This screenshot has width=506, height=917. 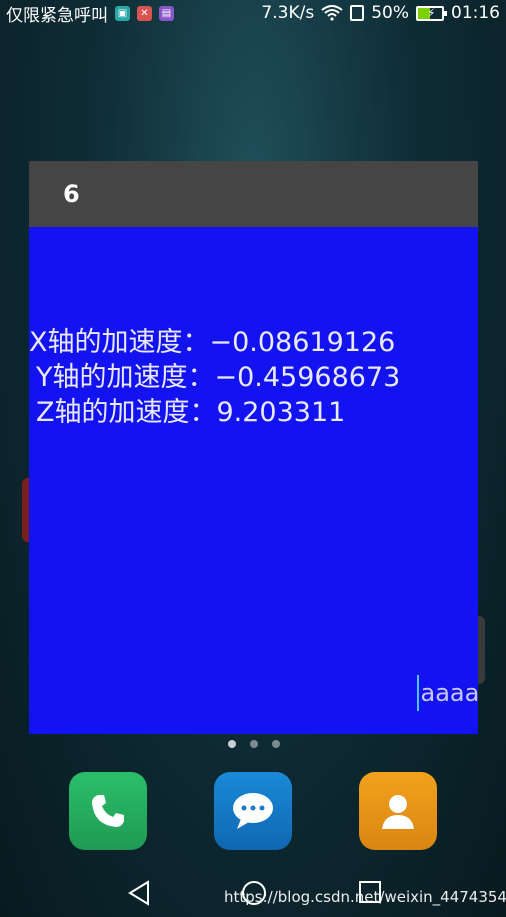 What do you see at coordinates (357, 13) in the screenshot?
I see `sim-card-icon` at bounding box center [357, 13].